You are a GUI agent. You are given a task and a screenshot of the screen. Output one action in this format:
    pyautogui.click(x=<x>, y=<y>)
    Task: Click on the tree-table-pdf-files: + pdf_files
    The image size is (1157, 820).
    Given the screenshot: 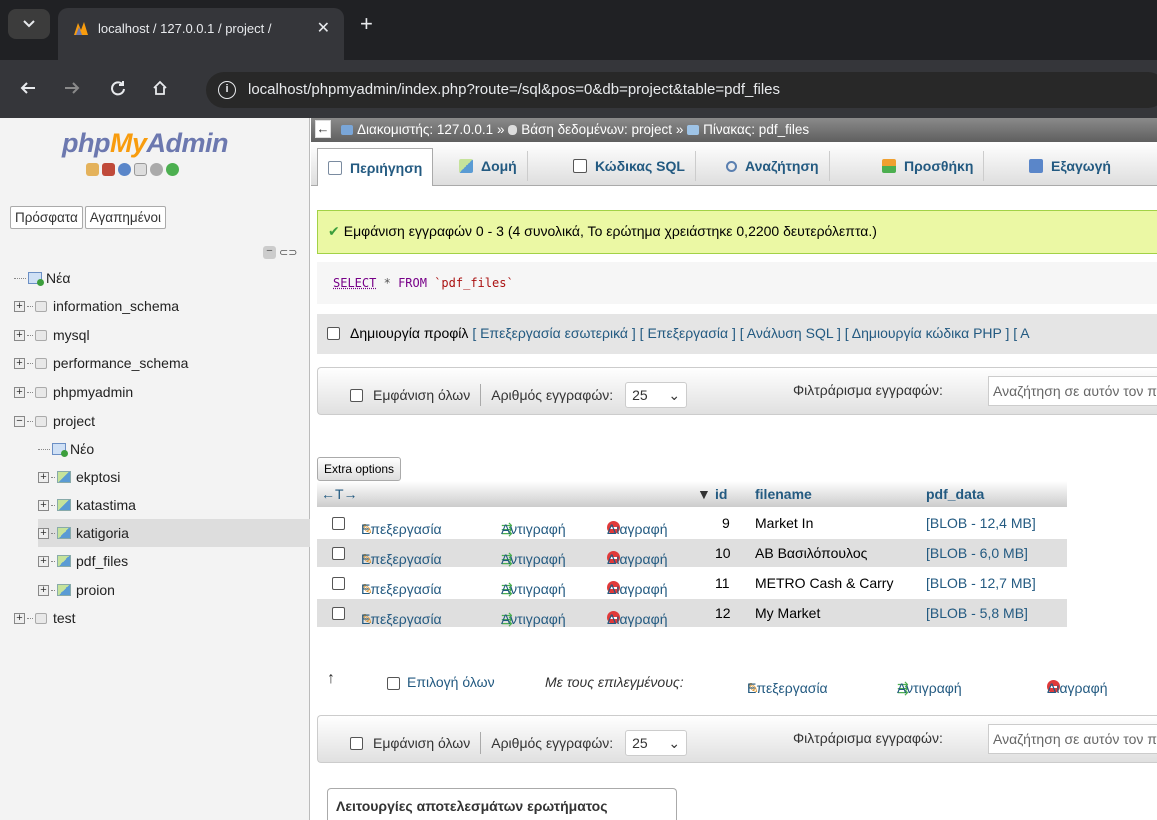 What is the action you would take?
    pyautogui.click(x=83, y=561)
    